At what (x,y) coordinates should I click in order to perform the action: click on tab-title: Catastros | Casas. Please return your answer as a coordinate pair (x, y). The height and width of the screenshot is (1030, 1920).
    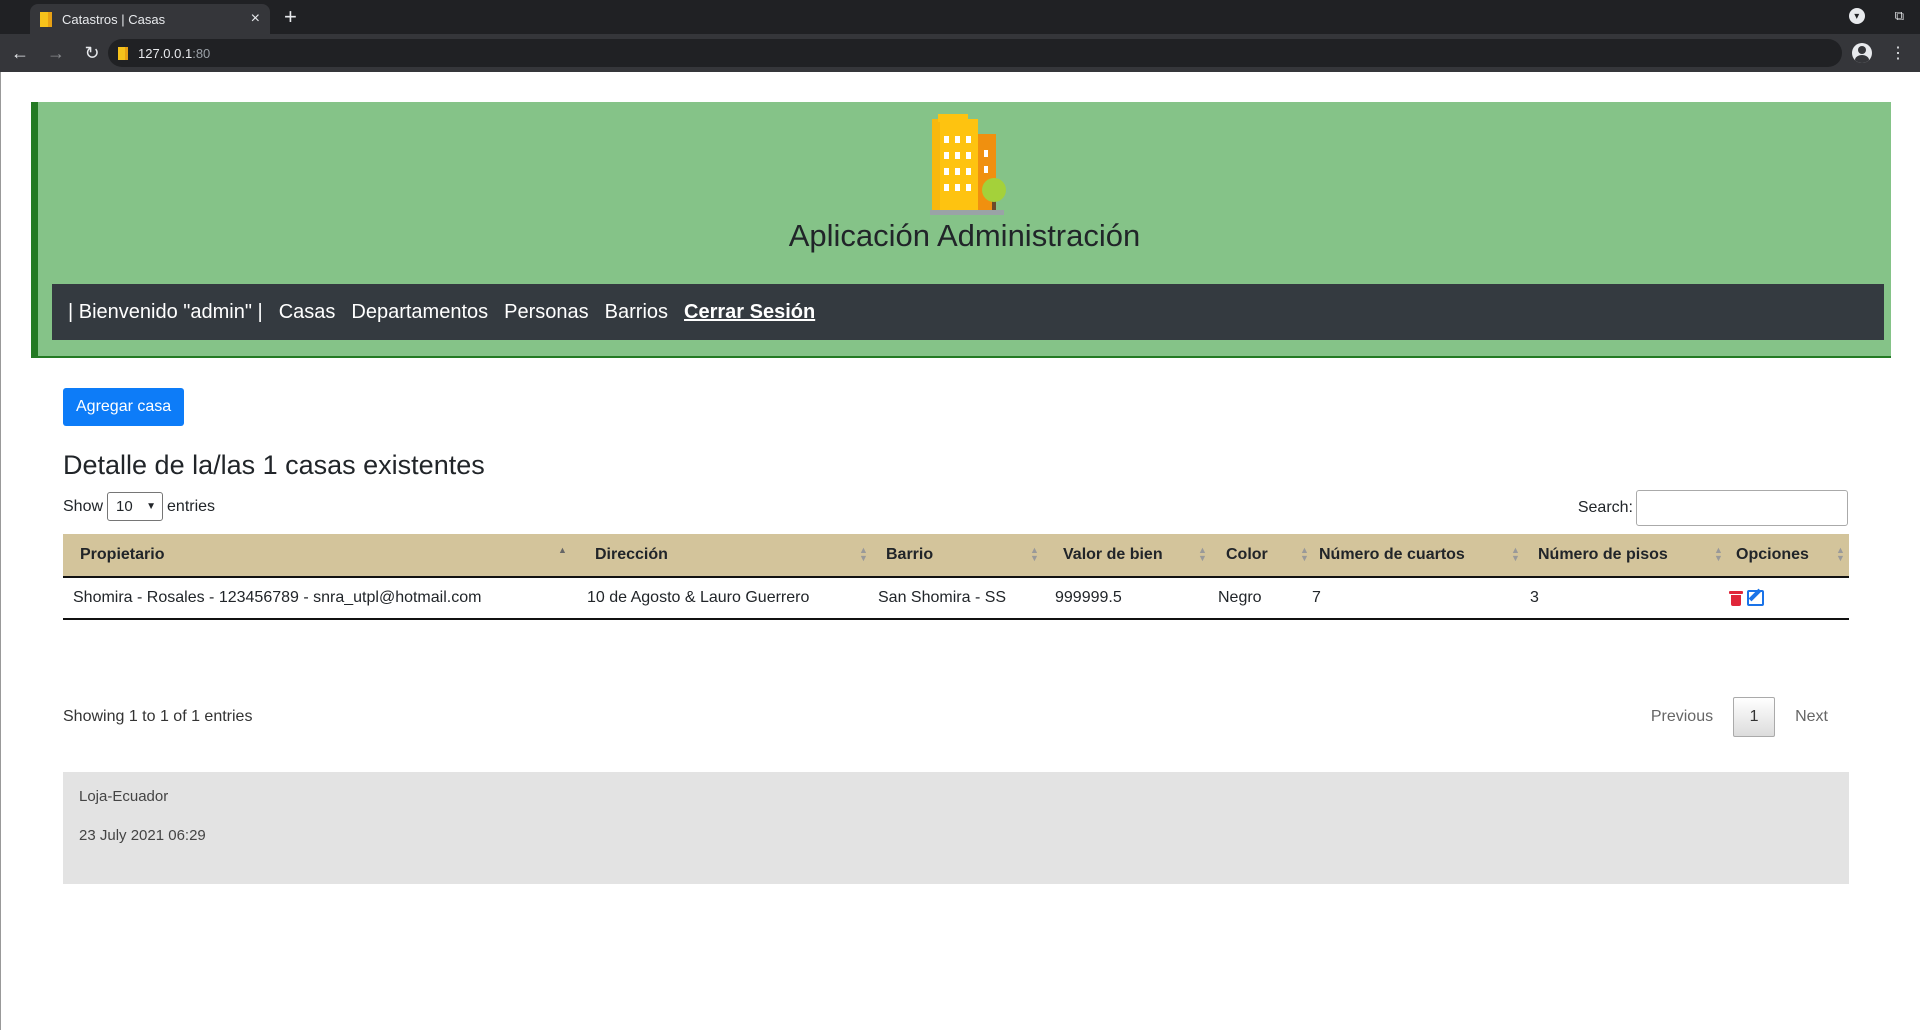
    Looking at the image, I should click on (114, 19).